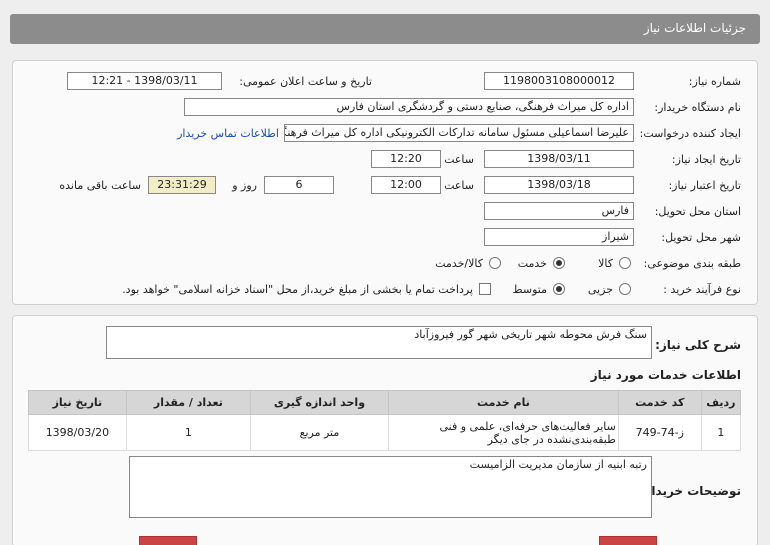  What do you see at coordinates (559, 211) in the screenshot?
I see `province-field: فارس` at bounding box center [559, 211].